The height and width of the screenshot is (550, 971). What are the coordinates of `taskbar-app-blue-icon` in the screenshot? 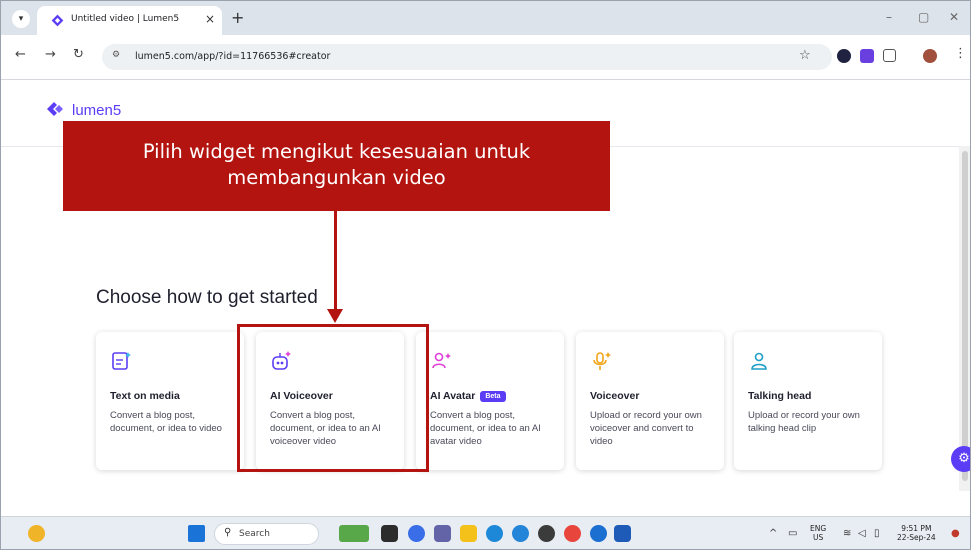 It's located at (598, 533).